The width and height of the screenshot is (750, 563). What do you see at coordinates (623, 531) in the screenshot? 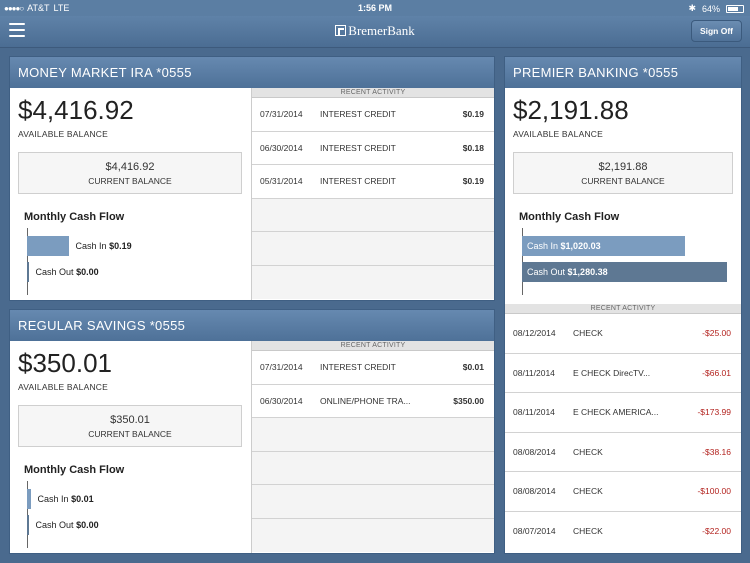
I see `activity-row: 08/07/2014 CHECK -$22.00` at bounding box center [623, 531].